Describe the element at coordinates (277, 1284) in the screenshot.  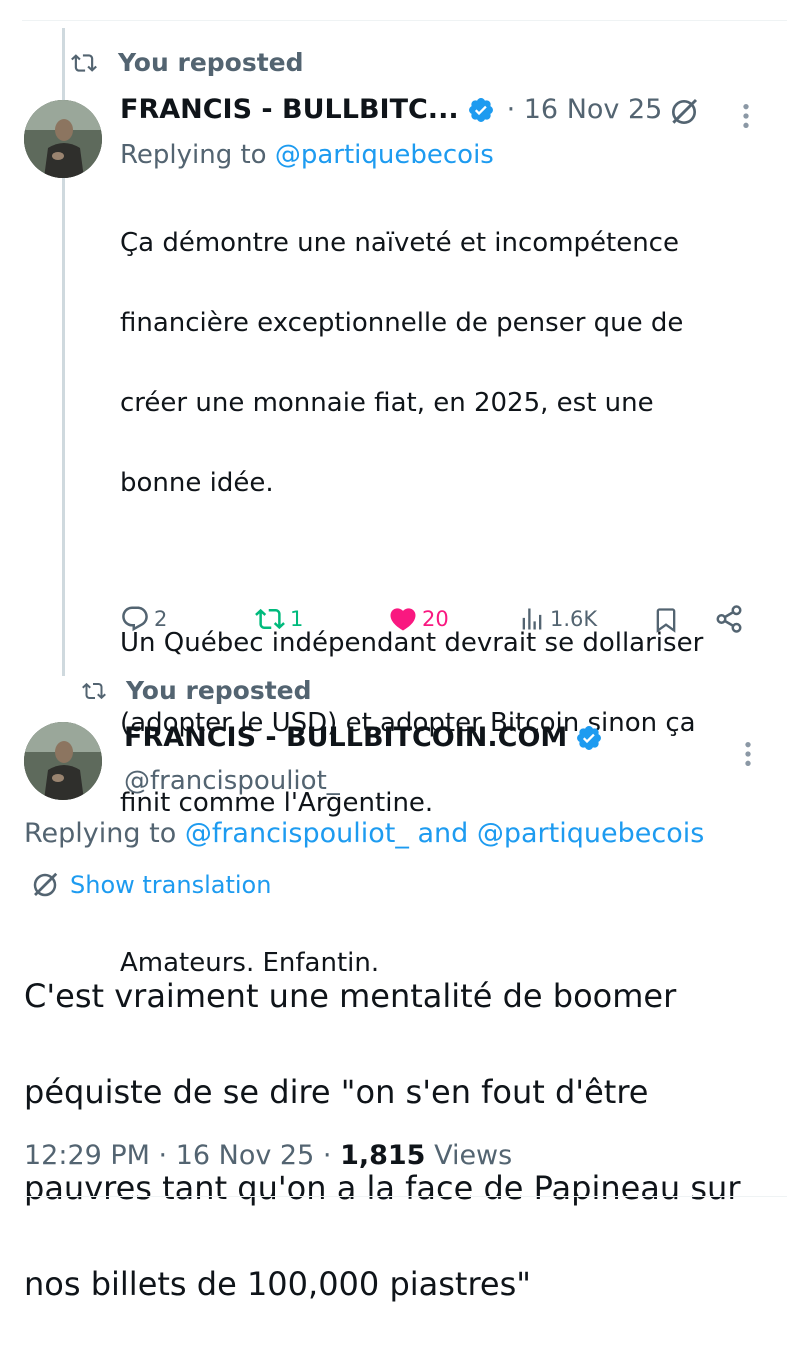
I see `tweet-text-line: nos billets de 100,000 piastres"` at that location.